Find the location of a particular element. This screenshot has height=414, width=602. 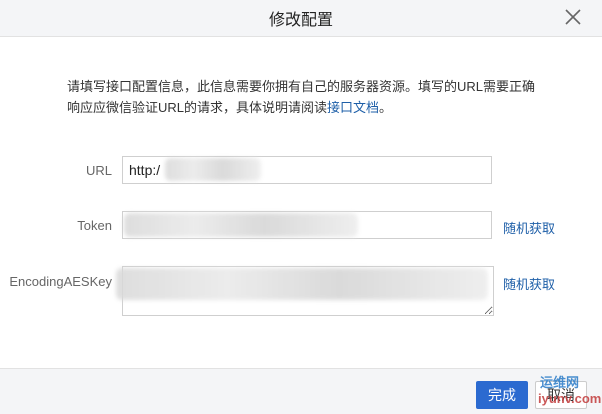

dialog-header: 修改配置 is located at coordinates (301, 18).